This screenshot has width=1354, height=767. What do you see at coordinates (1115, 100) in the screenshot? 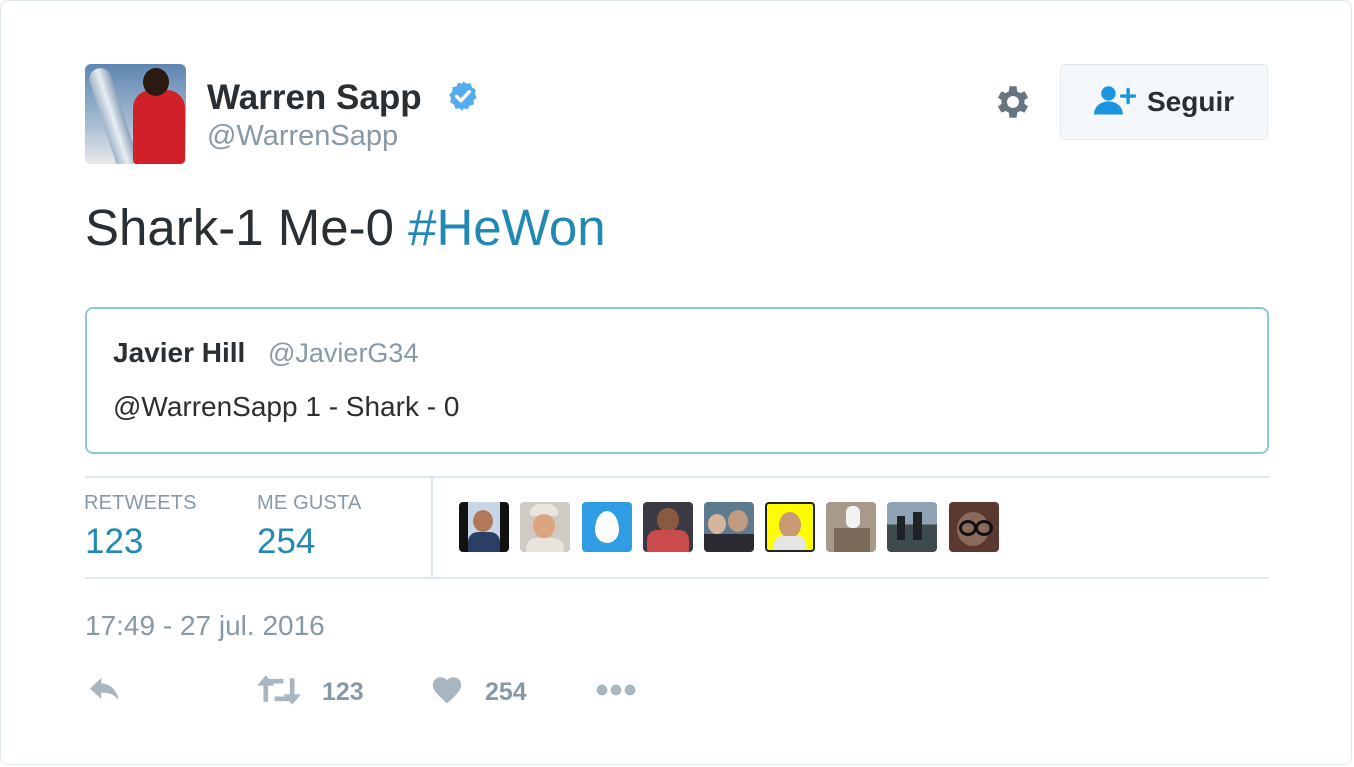
I see `add-user-icon` at bounding box center [1115, 100].